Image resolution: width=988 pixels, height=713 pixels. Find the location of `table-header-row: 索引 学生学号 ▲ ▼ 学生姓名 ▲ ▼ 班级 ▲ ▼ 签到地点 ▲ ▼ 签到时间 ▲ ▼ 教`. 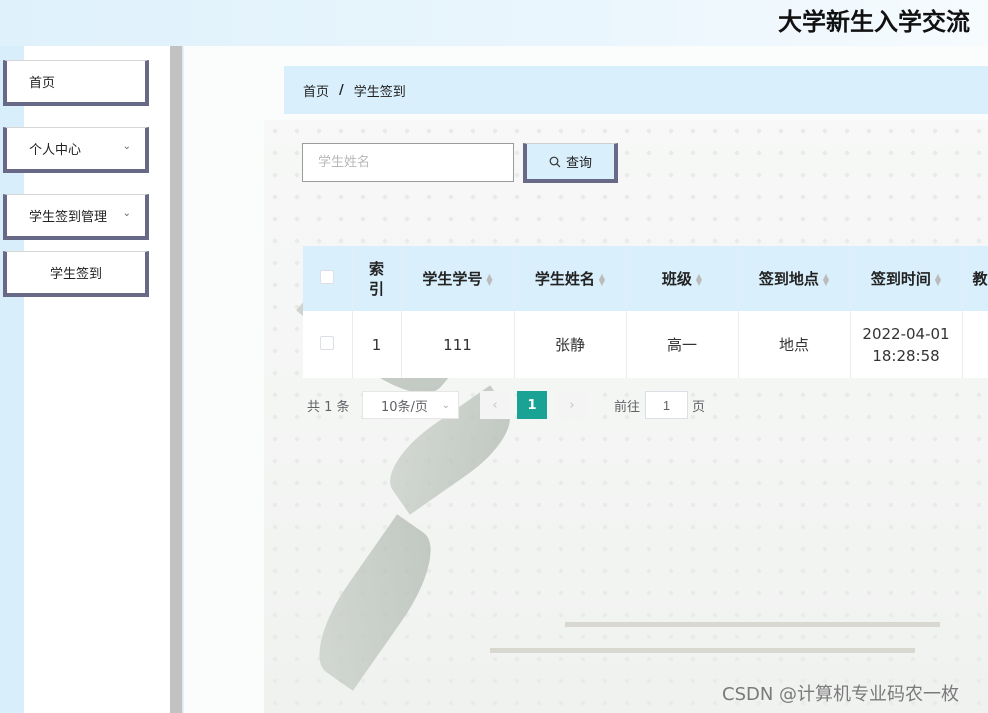

table-header-row: 索引 学生学号 ▲ ▼ 学生姓名 ▲ ▼ 班级 ▲ ▼ 签到地点 ▲ ▼ 签到时间 ▲ ▼ 教 is located at coordinates (645, 278).